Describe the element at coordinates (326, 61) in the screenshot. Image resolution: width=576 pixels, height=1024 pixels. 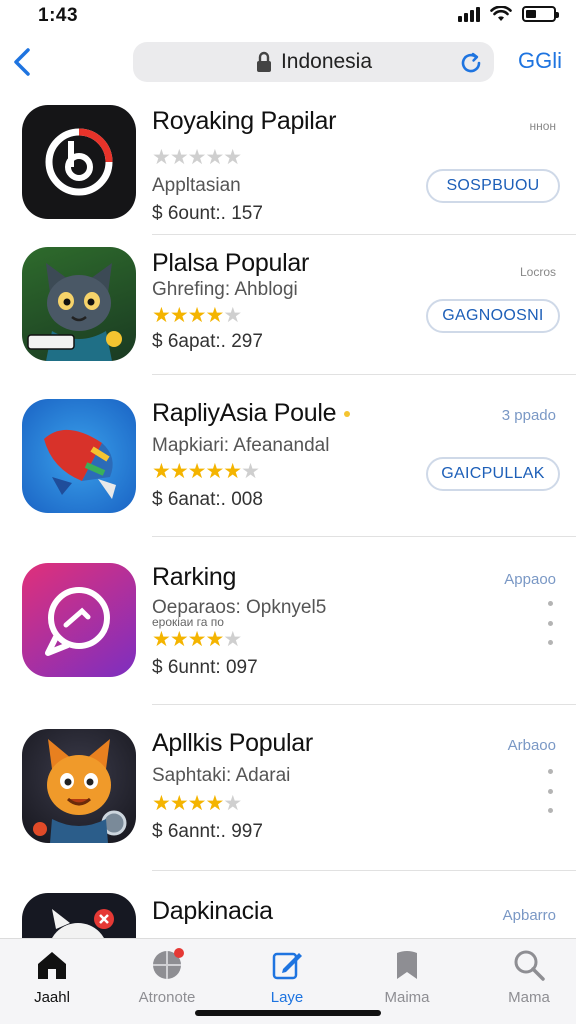
I see `address-text: Indonesia` at that location.